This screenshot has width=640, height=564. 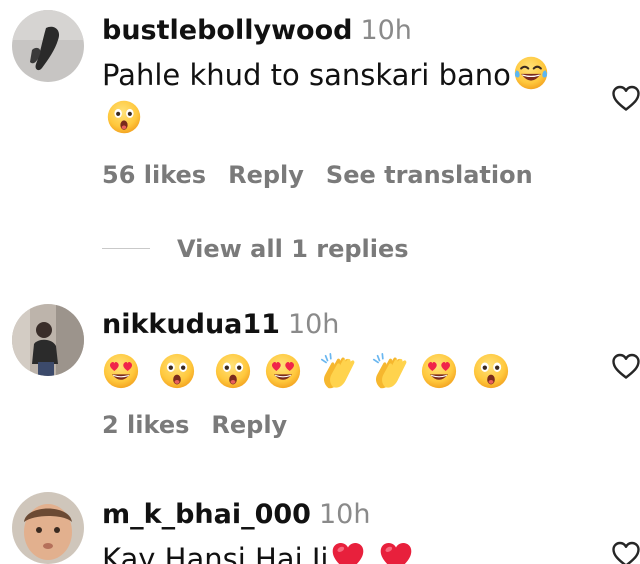 I want to click on username: bustlebollywood, so click(x=227, y=30).